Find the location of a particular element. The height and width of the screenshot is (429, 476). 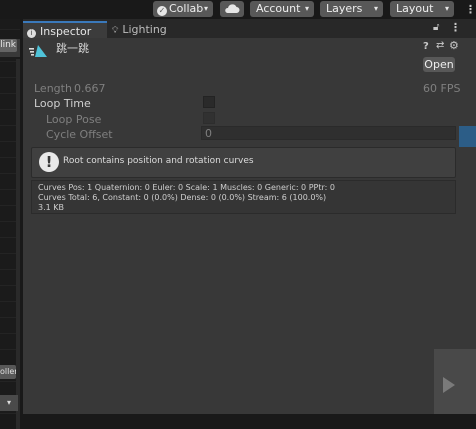

collab-button: ✓ Collab ▾ is located at coordinates (183, 9).